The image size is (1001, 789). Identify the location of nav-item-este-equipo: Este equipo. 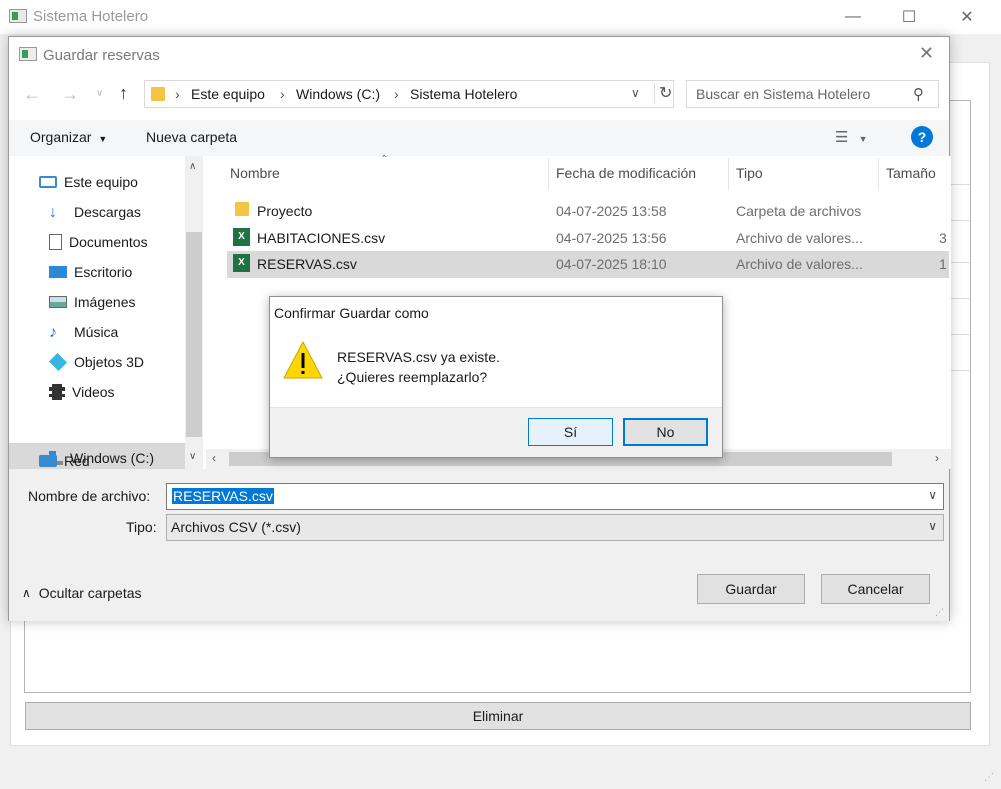
(88, 182).